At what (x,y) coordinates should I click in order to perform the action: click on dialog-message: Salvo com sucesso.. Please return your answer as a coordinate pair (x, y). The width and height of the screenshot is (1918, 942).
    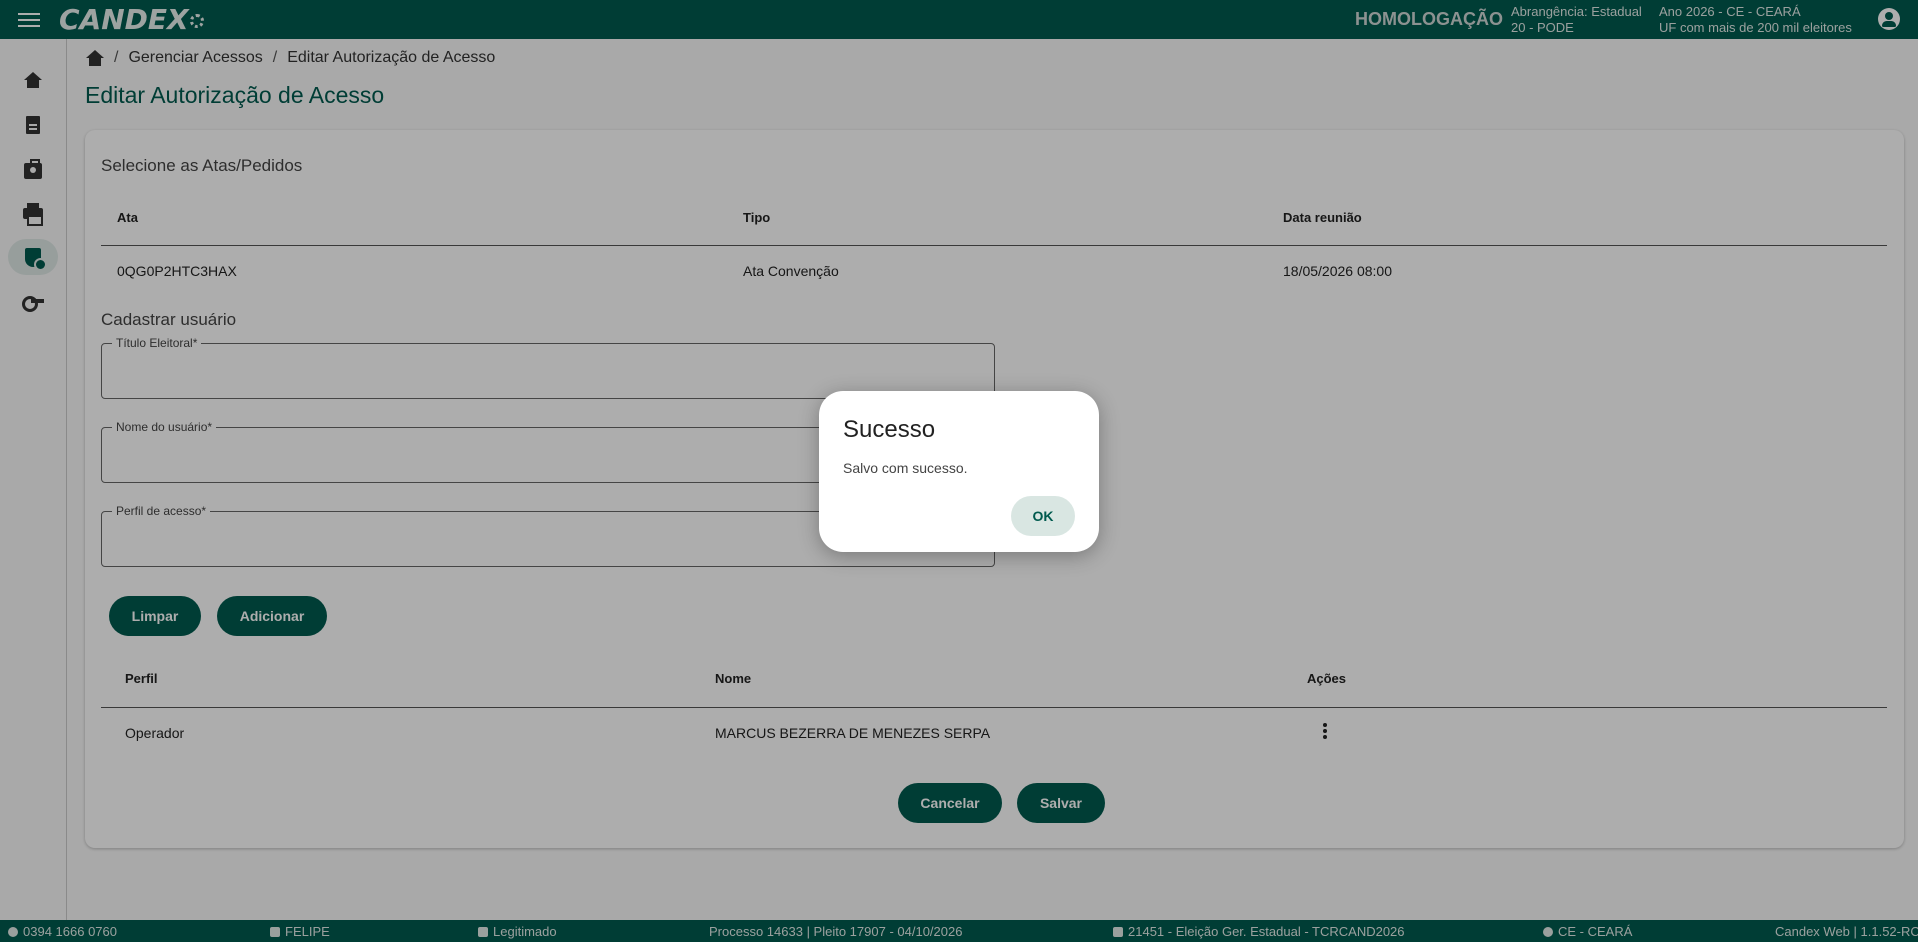
    Looking at the image, I should click on (905, 468).